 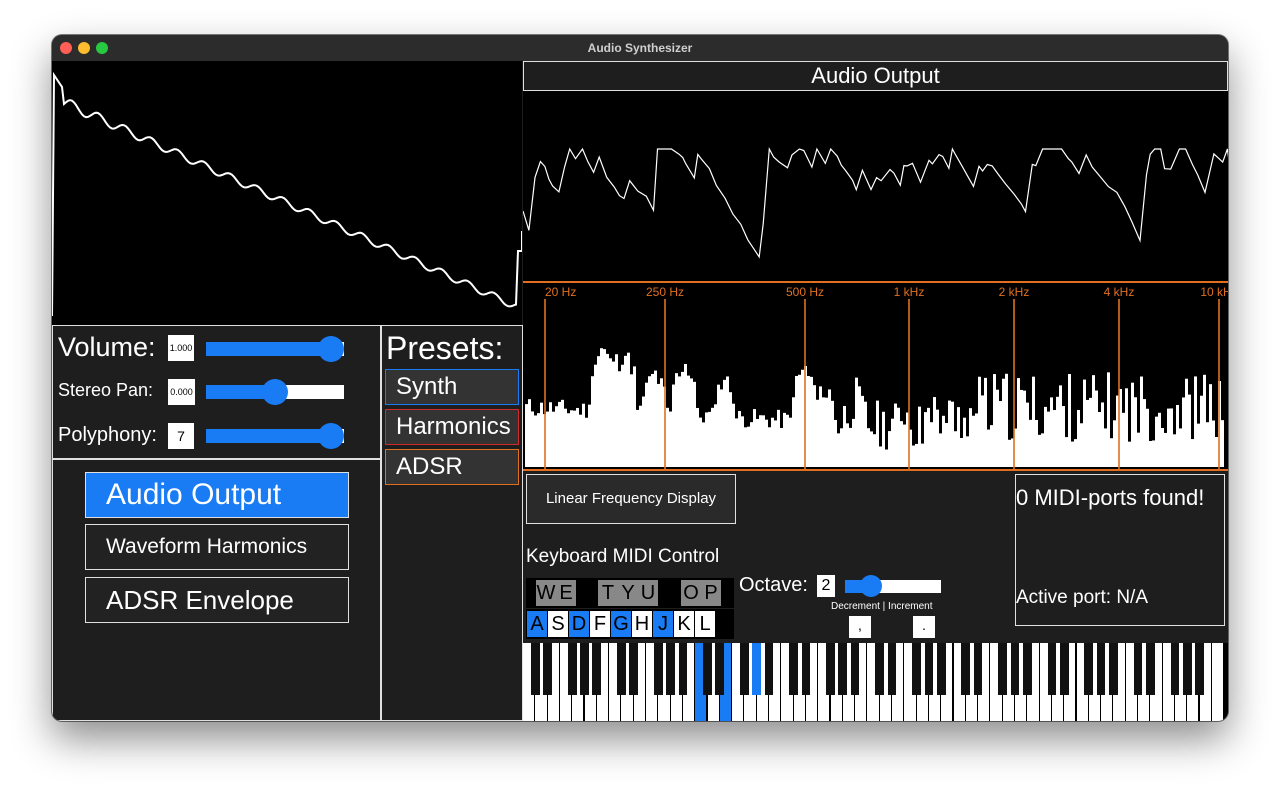 What do you see at coordinates (621, 624) in the screenshot?
I see `key-g: G` at bounding box center [621, 624].